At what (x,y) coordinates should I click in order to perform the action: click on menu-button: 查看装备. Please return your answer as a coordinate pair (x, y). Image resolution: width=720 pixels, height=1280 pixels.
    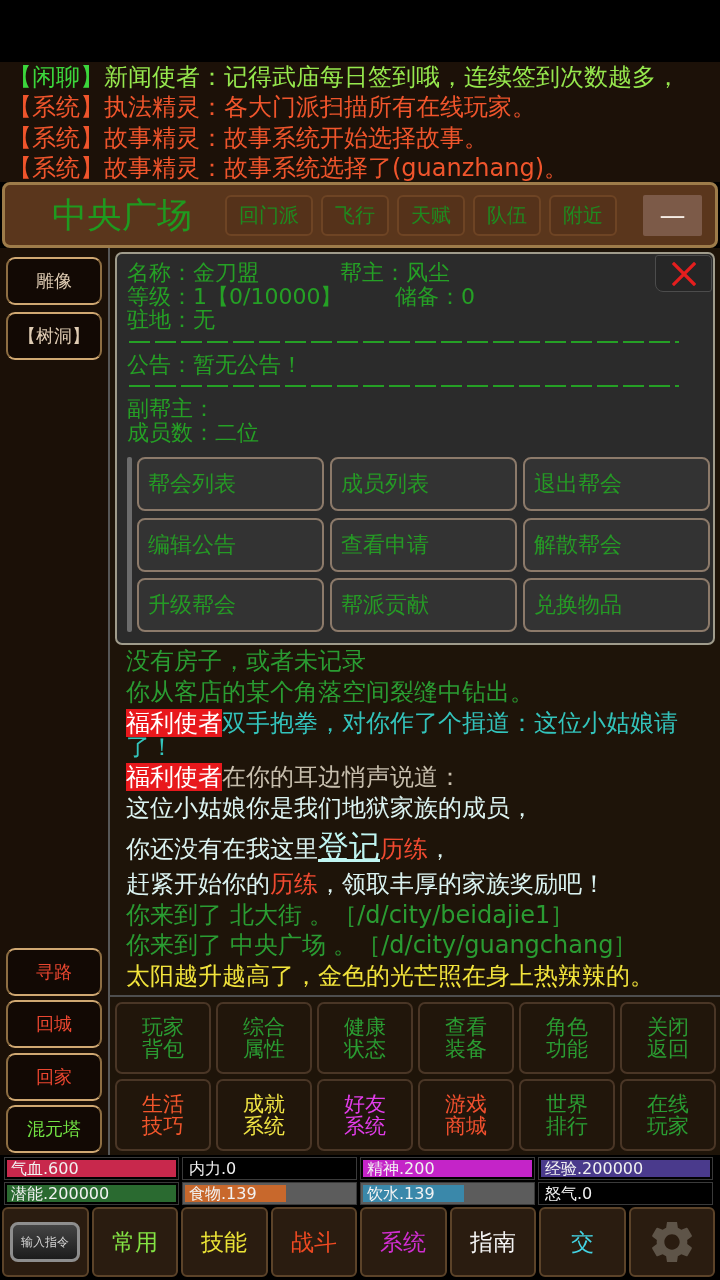
    Looking at the image, I should click on (466, 1038).